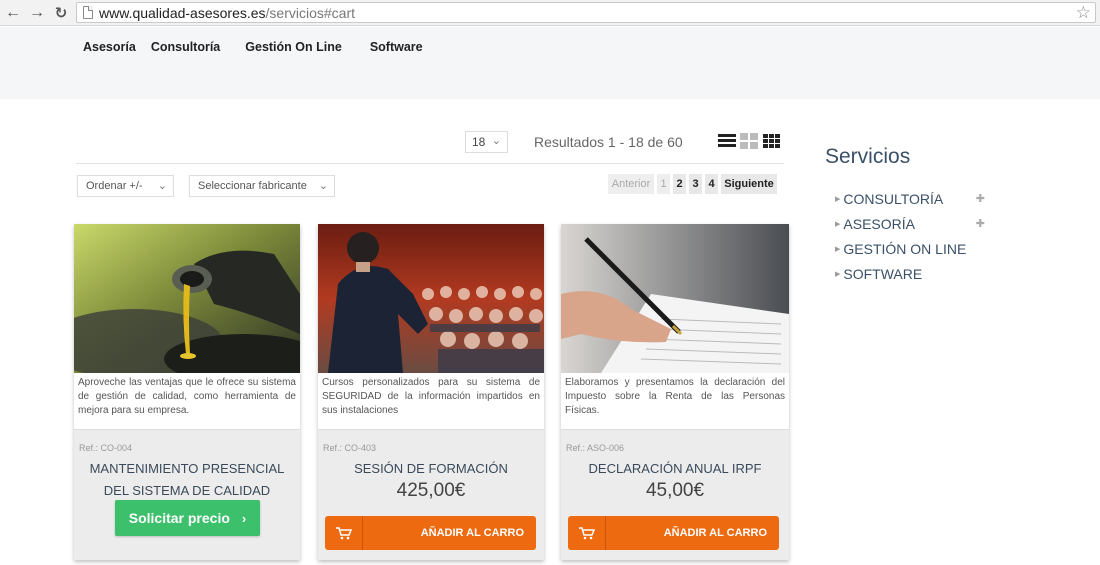 This screenshot has height=565, width=1100. What do you see at coordinates (252, 186) in the screenshot?
I see `manufacturer-select-label: Seleccionar fabricante` at bounding box center [252, 186].